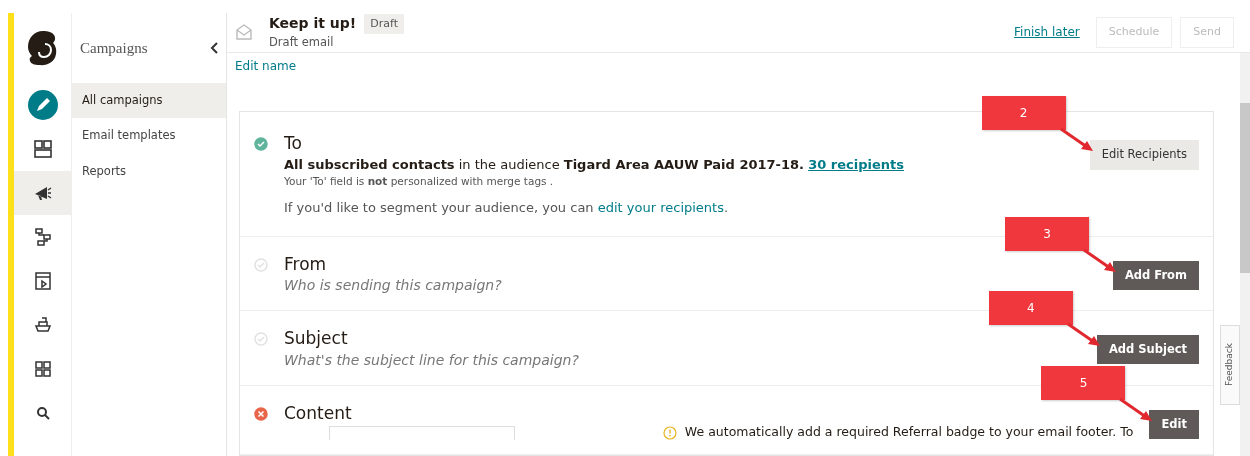 The width and height of the screenshot is (1250, 456). What do you see at coordinates (384, 23) in the screenshot?
I see `status-badge: Draft` at bounding box center [384, 23].